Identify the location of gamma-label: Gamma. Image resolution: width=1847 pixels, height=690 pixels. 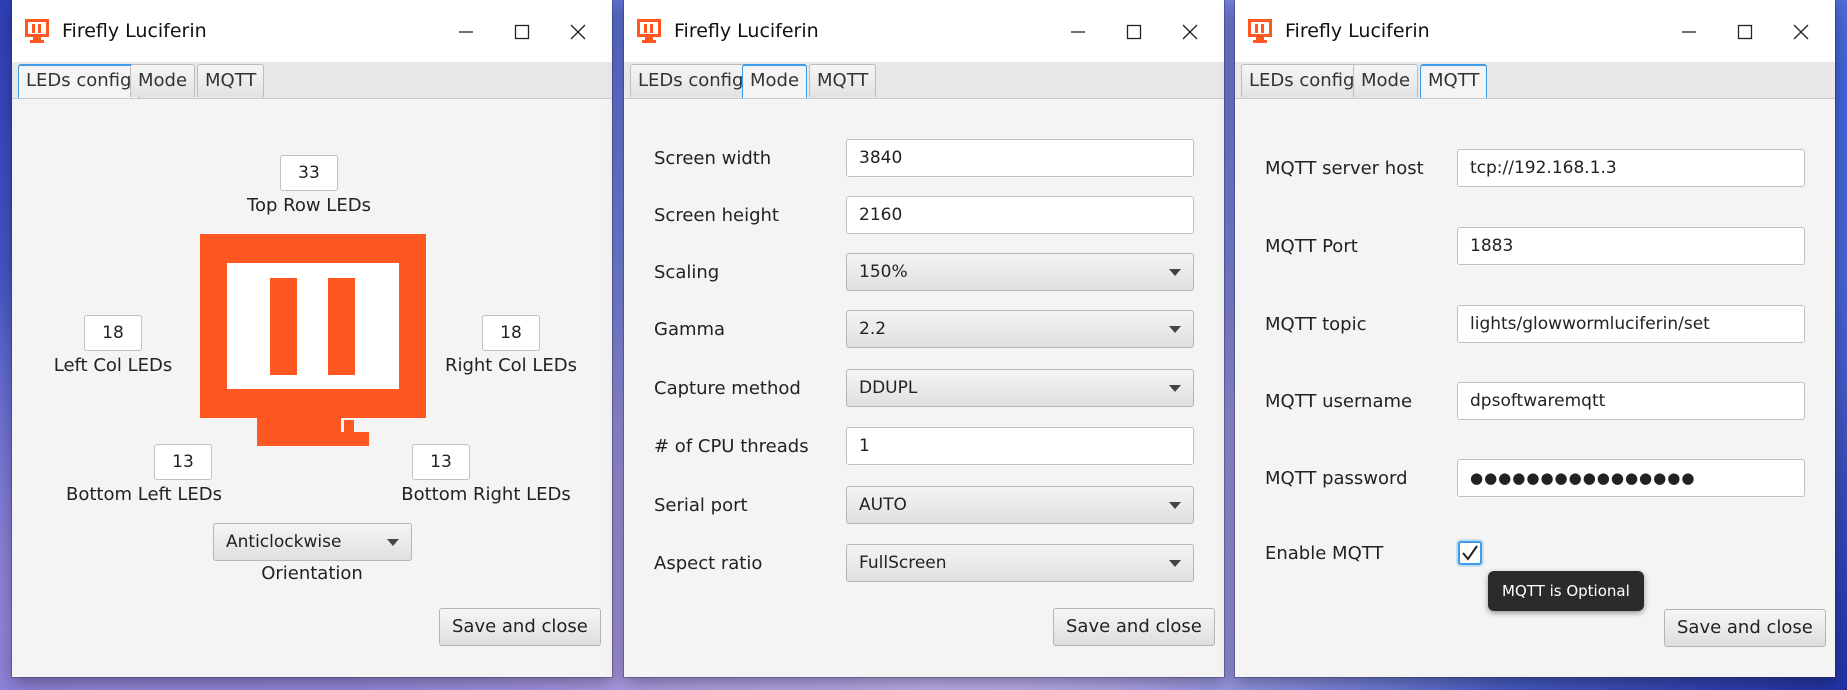
(690, 329).